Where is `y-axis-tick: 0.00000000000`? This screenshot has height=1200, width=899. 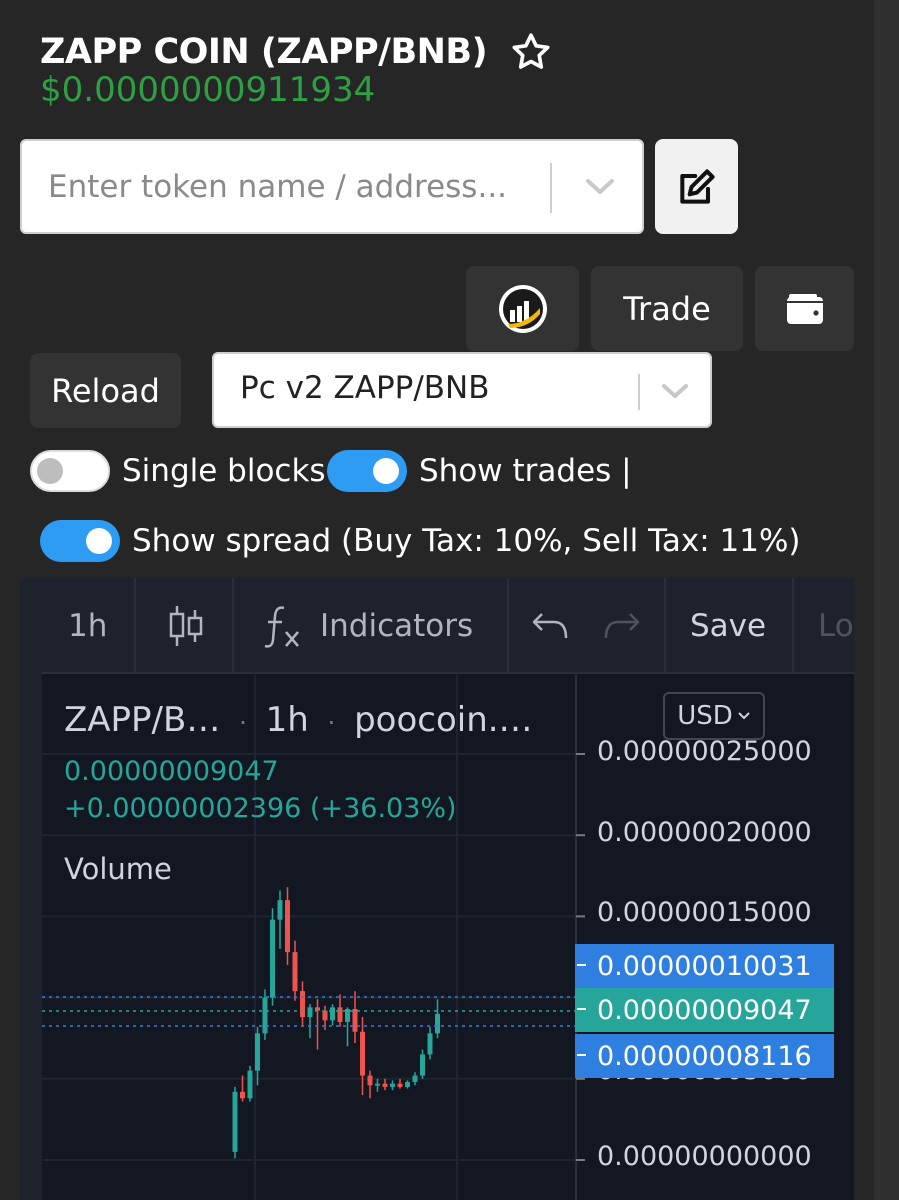 y-axis-tick: 0.00000000000 is located at coordinates (704, 1156).